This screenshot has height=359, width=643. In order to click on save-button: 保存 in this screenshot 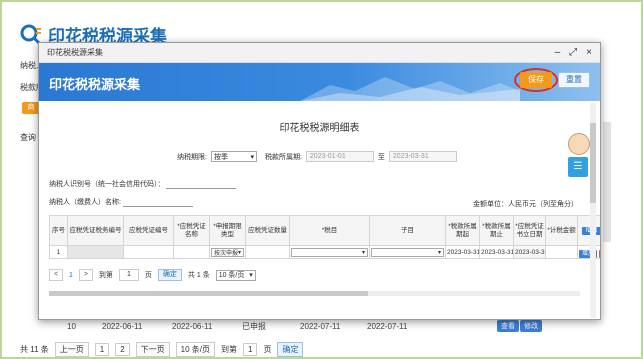, I will do `click(536, 80)`.